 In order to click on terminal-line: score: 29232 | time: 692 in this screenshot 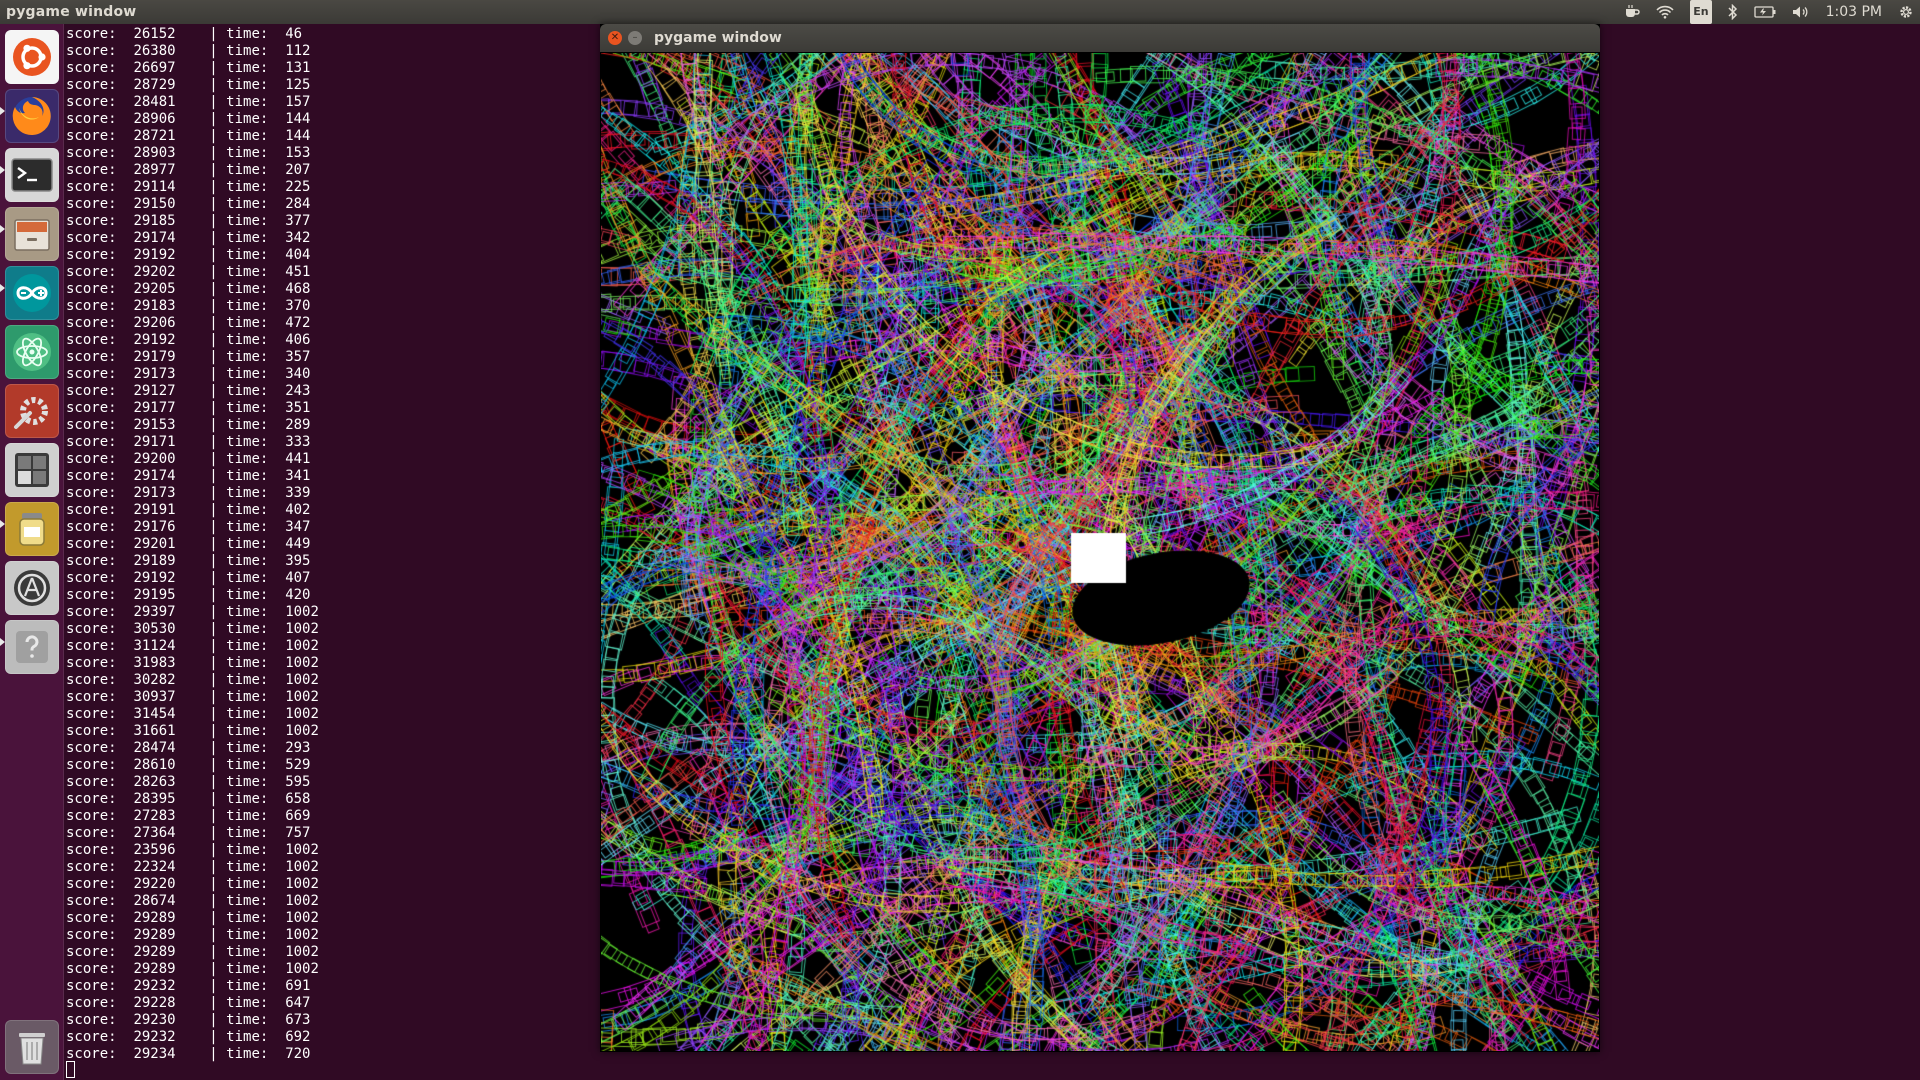, I will do `click(192, 1037)`.